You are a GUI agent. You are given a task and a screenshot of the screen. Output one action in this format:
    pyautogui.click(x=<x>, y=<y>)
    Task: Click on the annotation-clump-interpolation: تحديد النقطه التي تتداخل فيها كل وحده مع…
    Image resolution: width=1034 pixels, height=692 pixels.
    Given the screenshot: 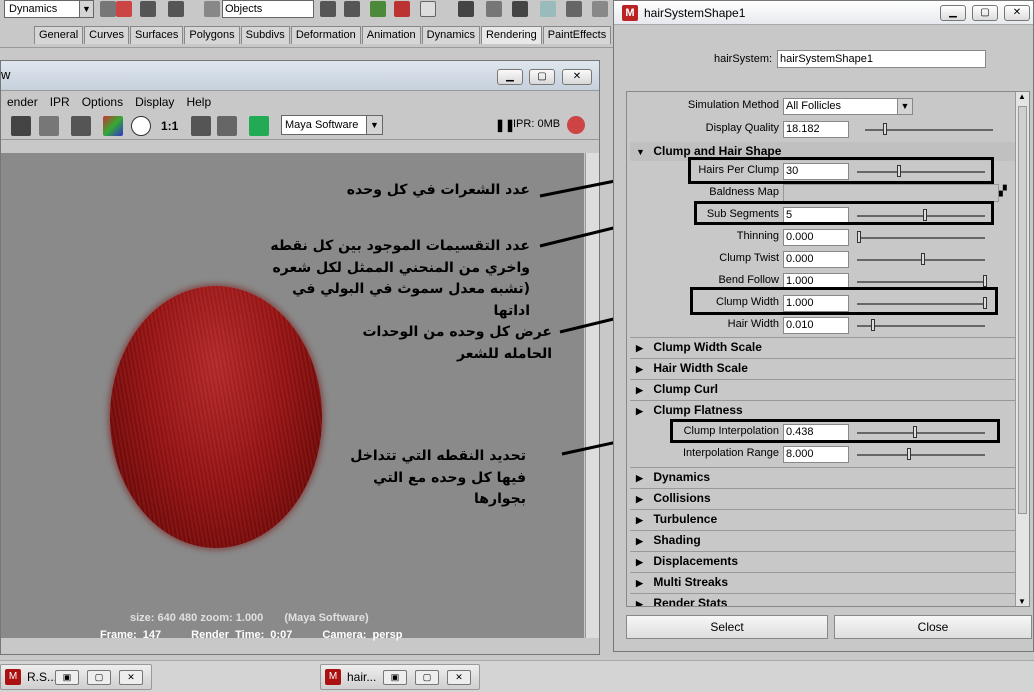 What is the action you would take?
    pyautogui.click(x=438, y=478)
    